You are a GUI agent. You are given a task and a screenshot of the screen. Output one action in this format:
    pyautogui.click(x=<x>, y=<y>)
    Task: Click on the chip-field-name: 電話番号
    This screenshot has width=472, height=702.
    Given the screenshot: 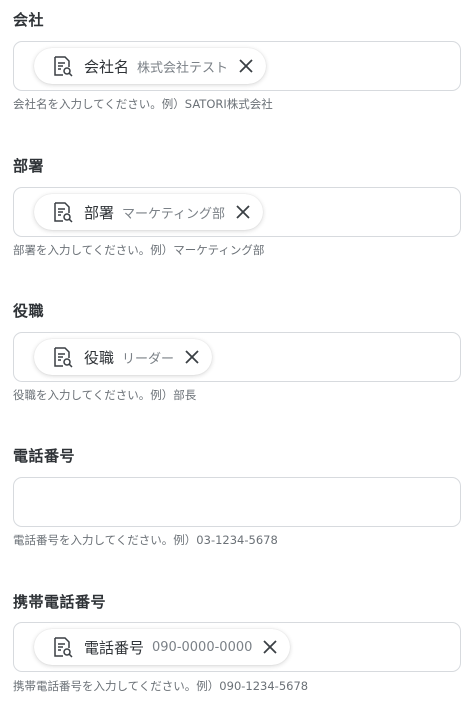 What is the action you would take?
    pyautogui.click(x=114, y=647)
    